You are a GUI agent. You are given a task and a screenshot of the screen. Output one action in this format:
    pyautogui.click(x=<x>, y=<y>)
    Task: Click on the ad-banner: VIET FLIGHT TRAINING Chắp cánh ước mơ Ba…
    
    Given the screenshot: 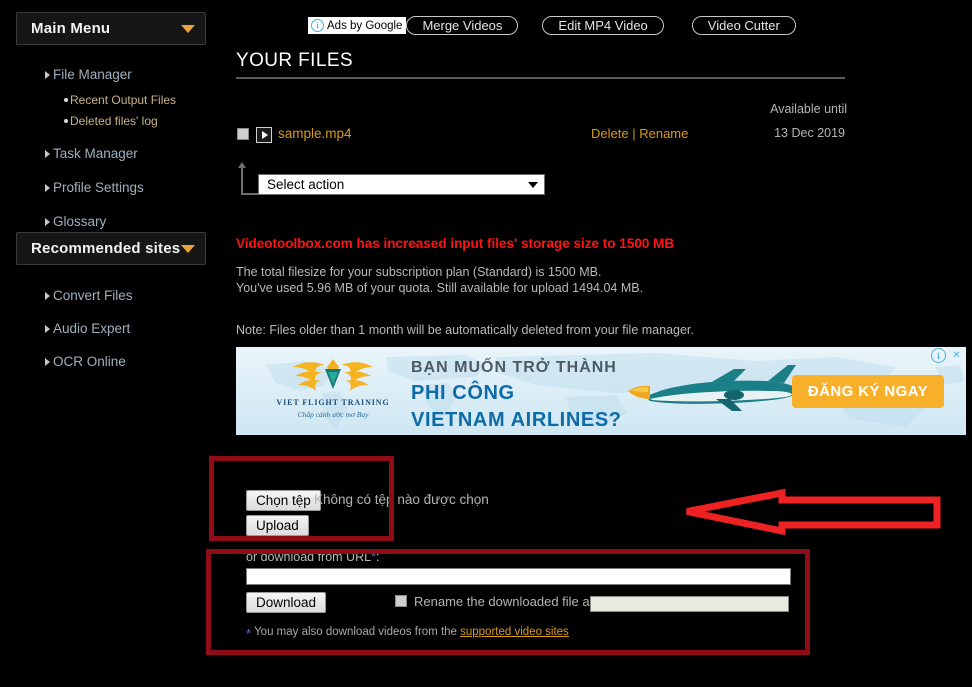 What is the action you would take?
    pyautogui.click(x=601, y=391)
    